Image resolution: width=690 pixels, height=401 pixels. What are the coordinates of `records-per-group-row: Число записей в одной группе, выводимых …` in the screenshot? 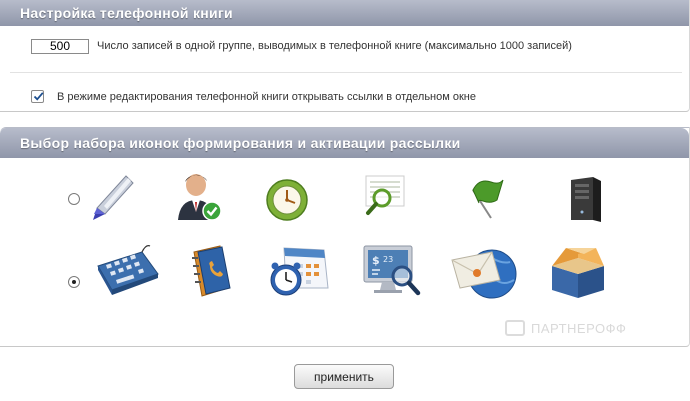 It's located at (301, 46).